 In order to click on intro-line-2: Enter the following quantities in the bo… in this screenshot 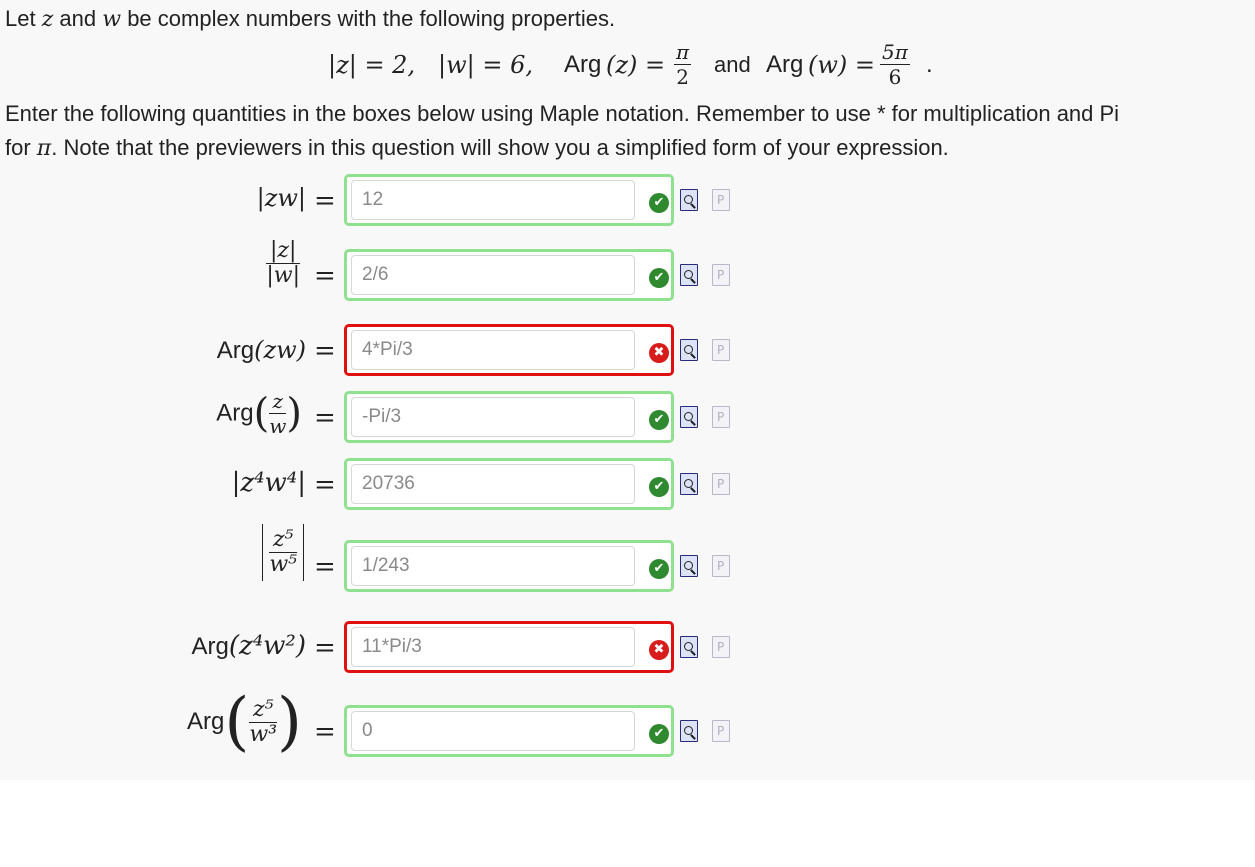, I will do `click(562, 113)`.